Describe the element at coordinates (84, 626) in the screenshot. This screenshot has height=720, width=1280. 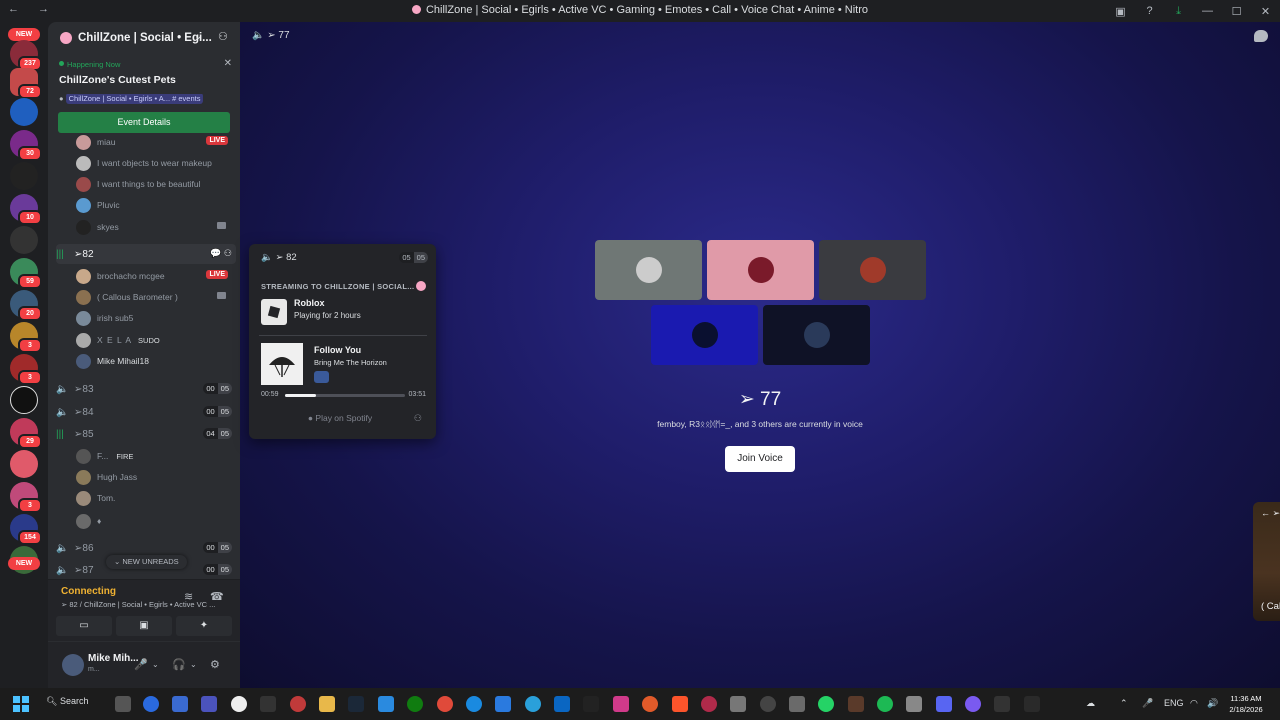
I see `camera-toggle-button: ▭` at that location.